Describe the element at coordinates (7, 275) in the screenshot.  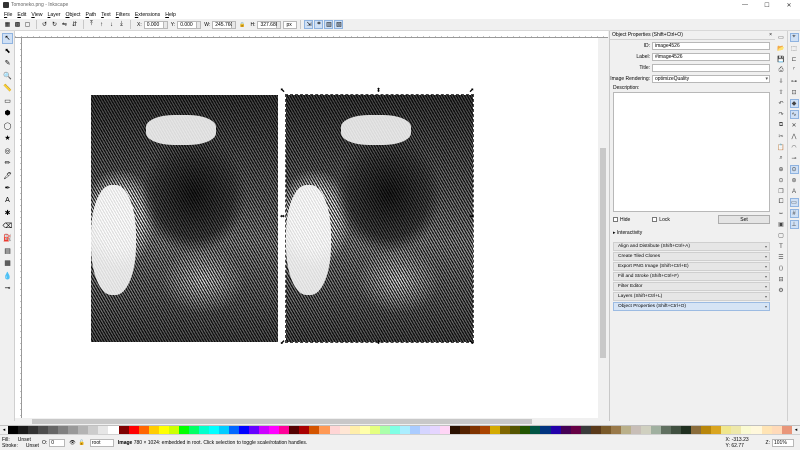
I see `dropper-tool-icon: 💧` at that location.